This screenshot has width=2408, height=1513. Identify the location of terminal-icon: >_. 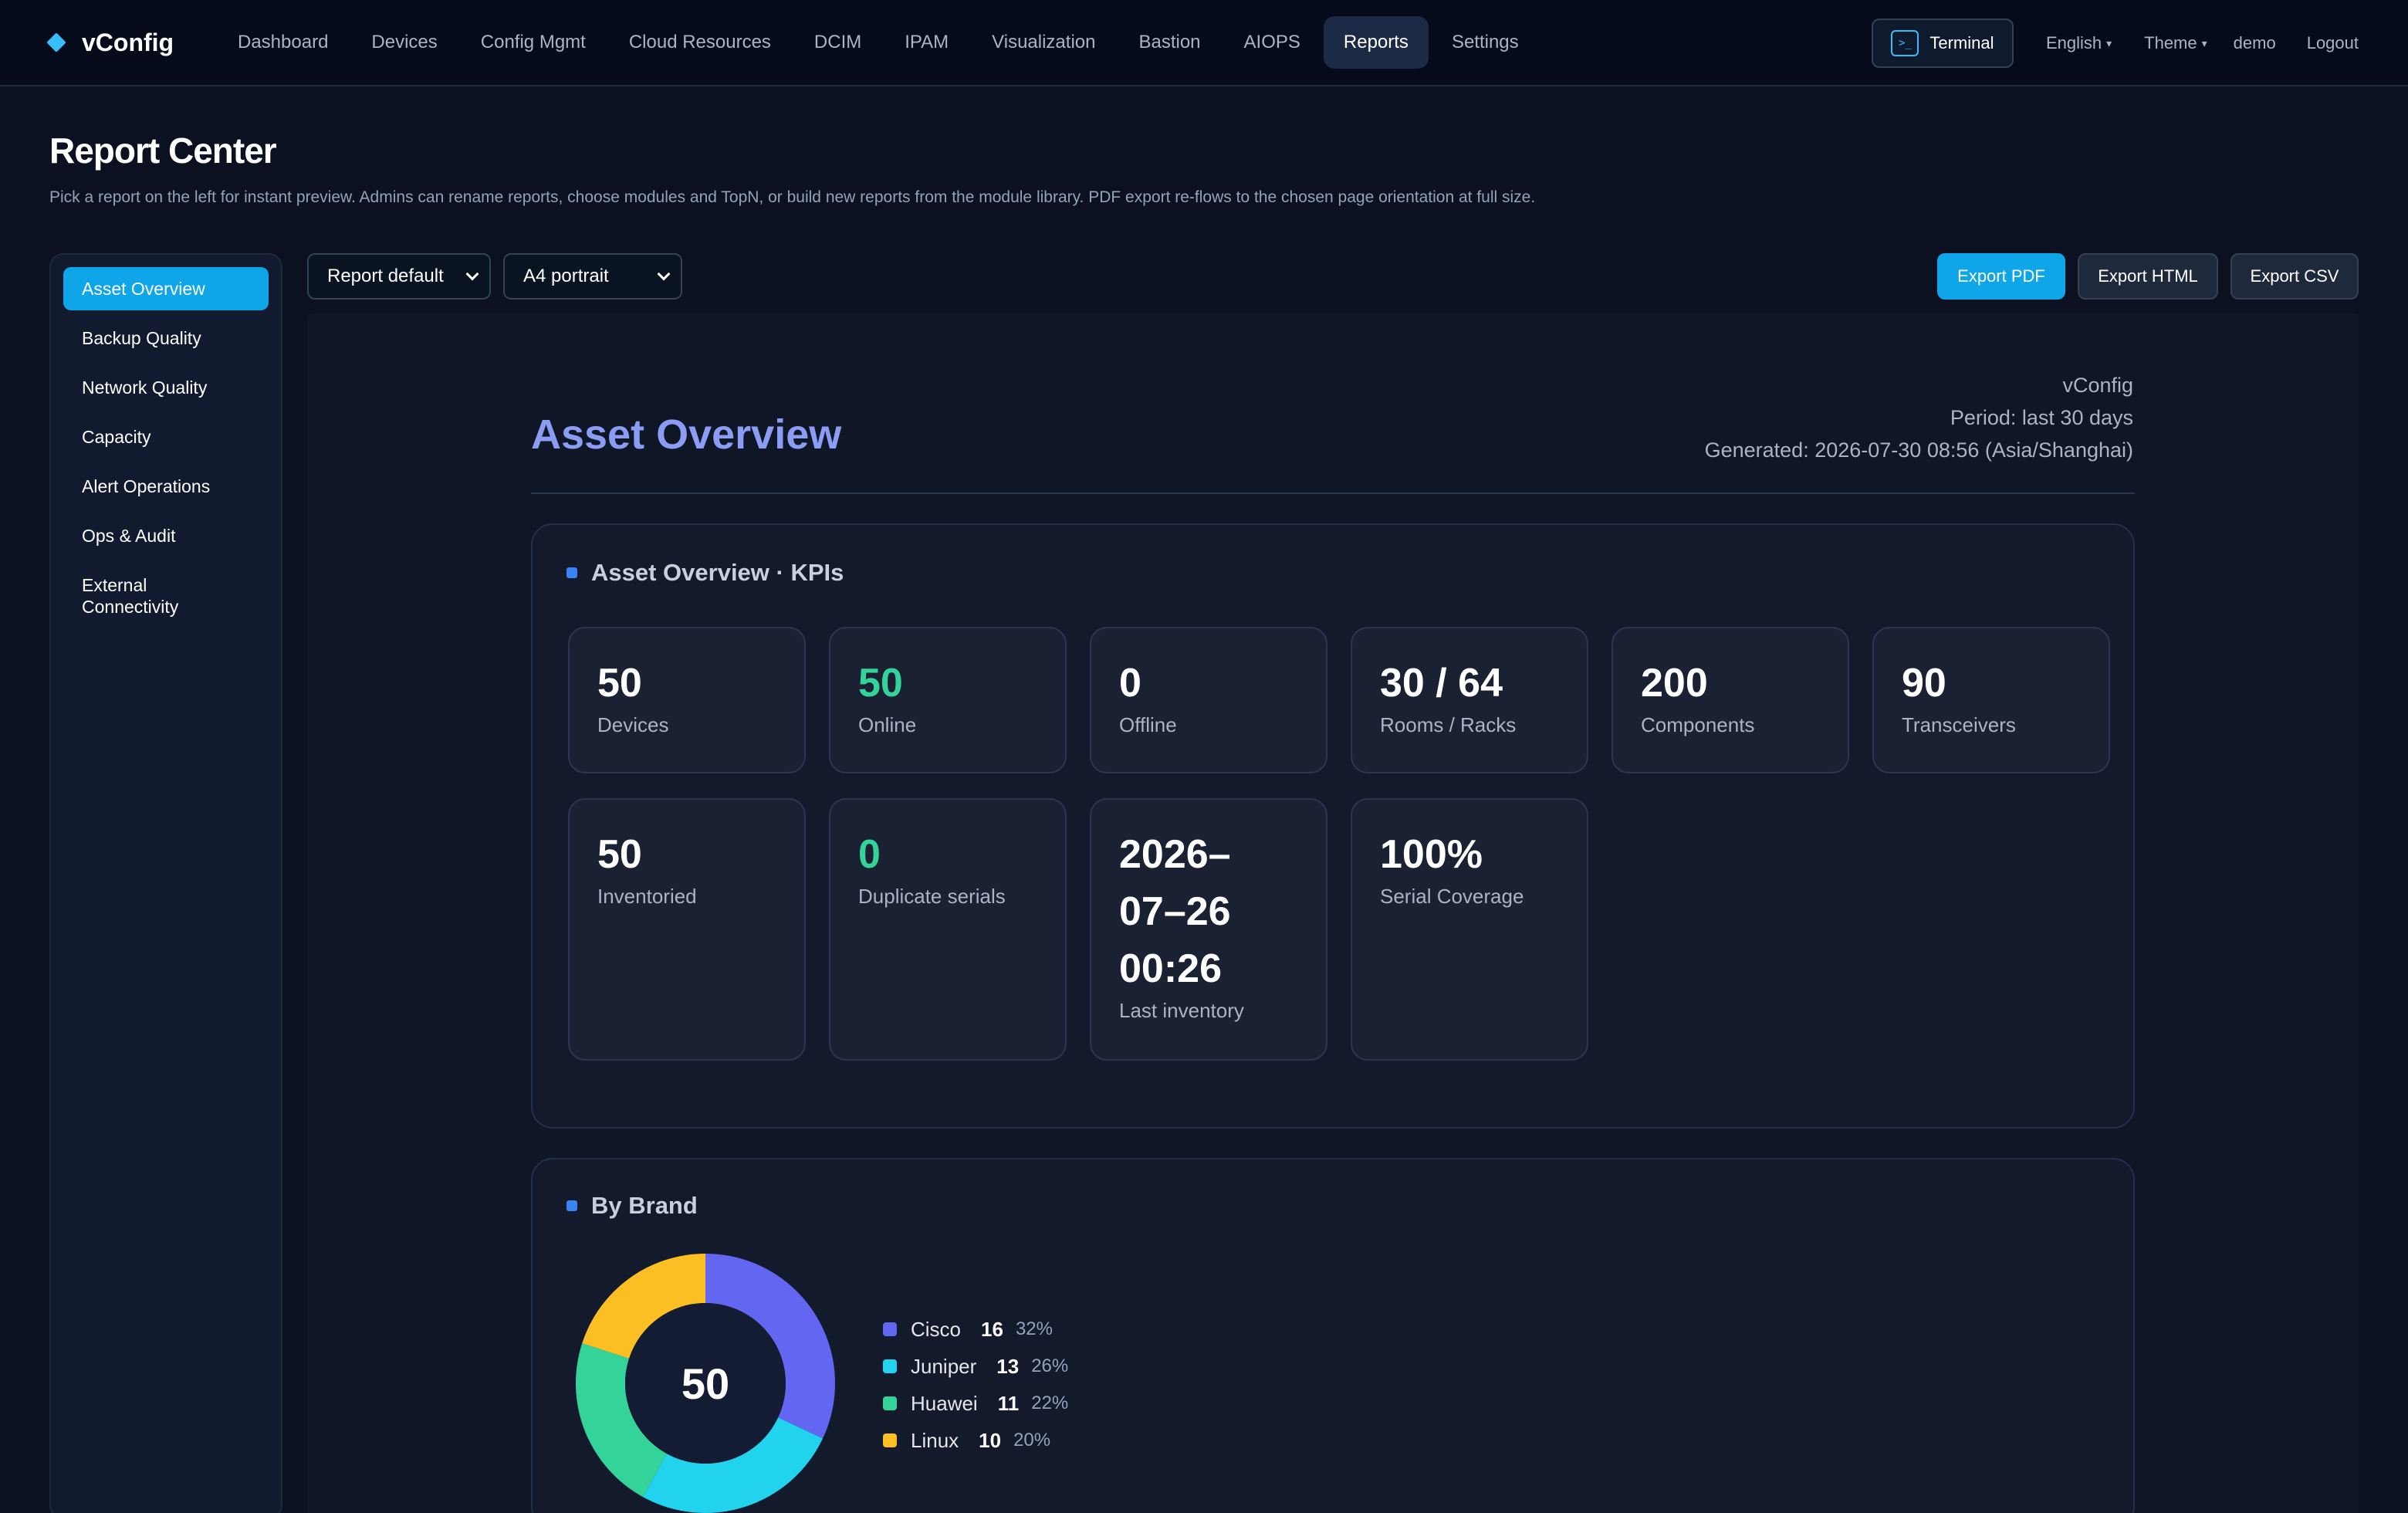
(1905, 43).